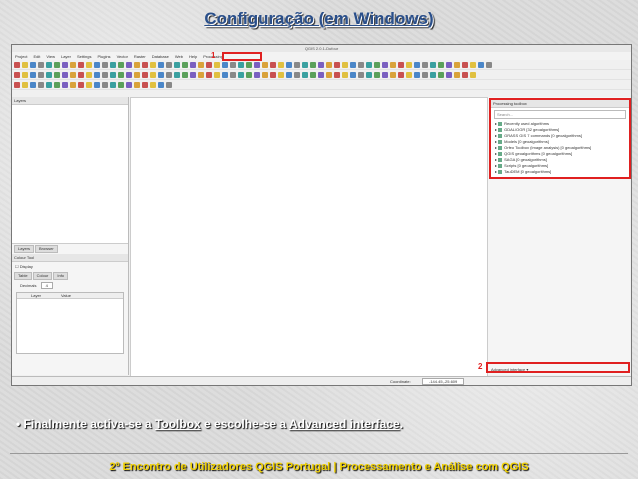 The image size is (638, 479). I want to click on tab-browser: Browser, so click(46, 249).